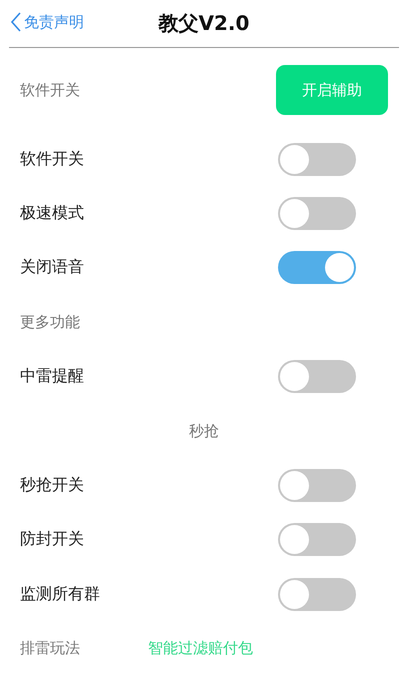  I want to click on setting-label: 秒抢开关, so click(52, 485).